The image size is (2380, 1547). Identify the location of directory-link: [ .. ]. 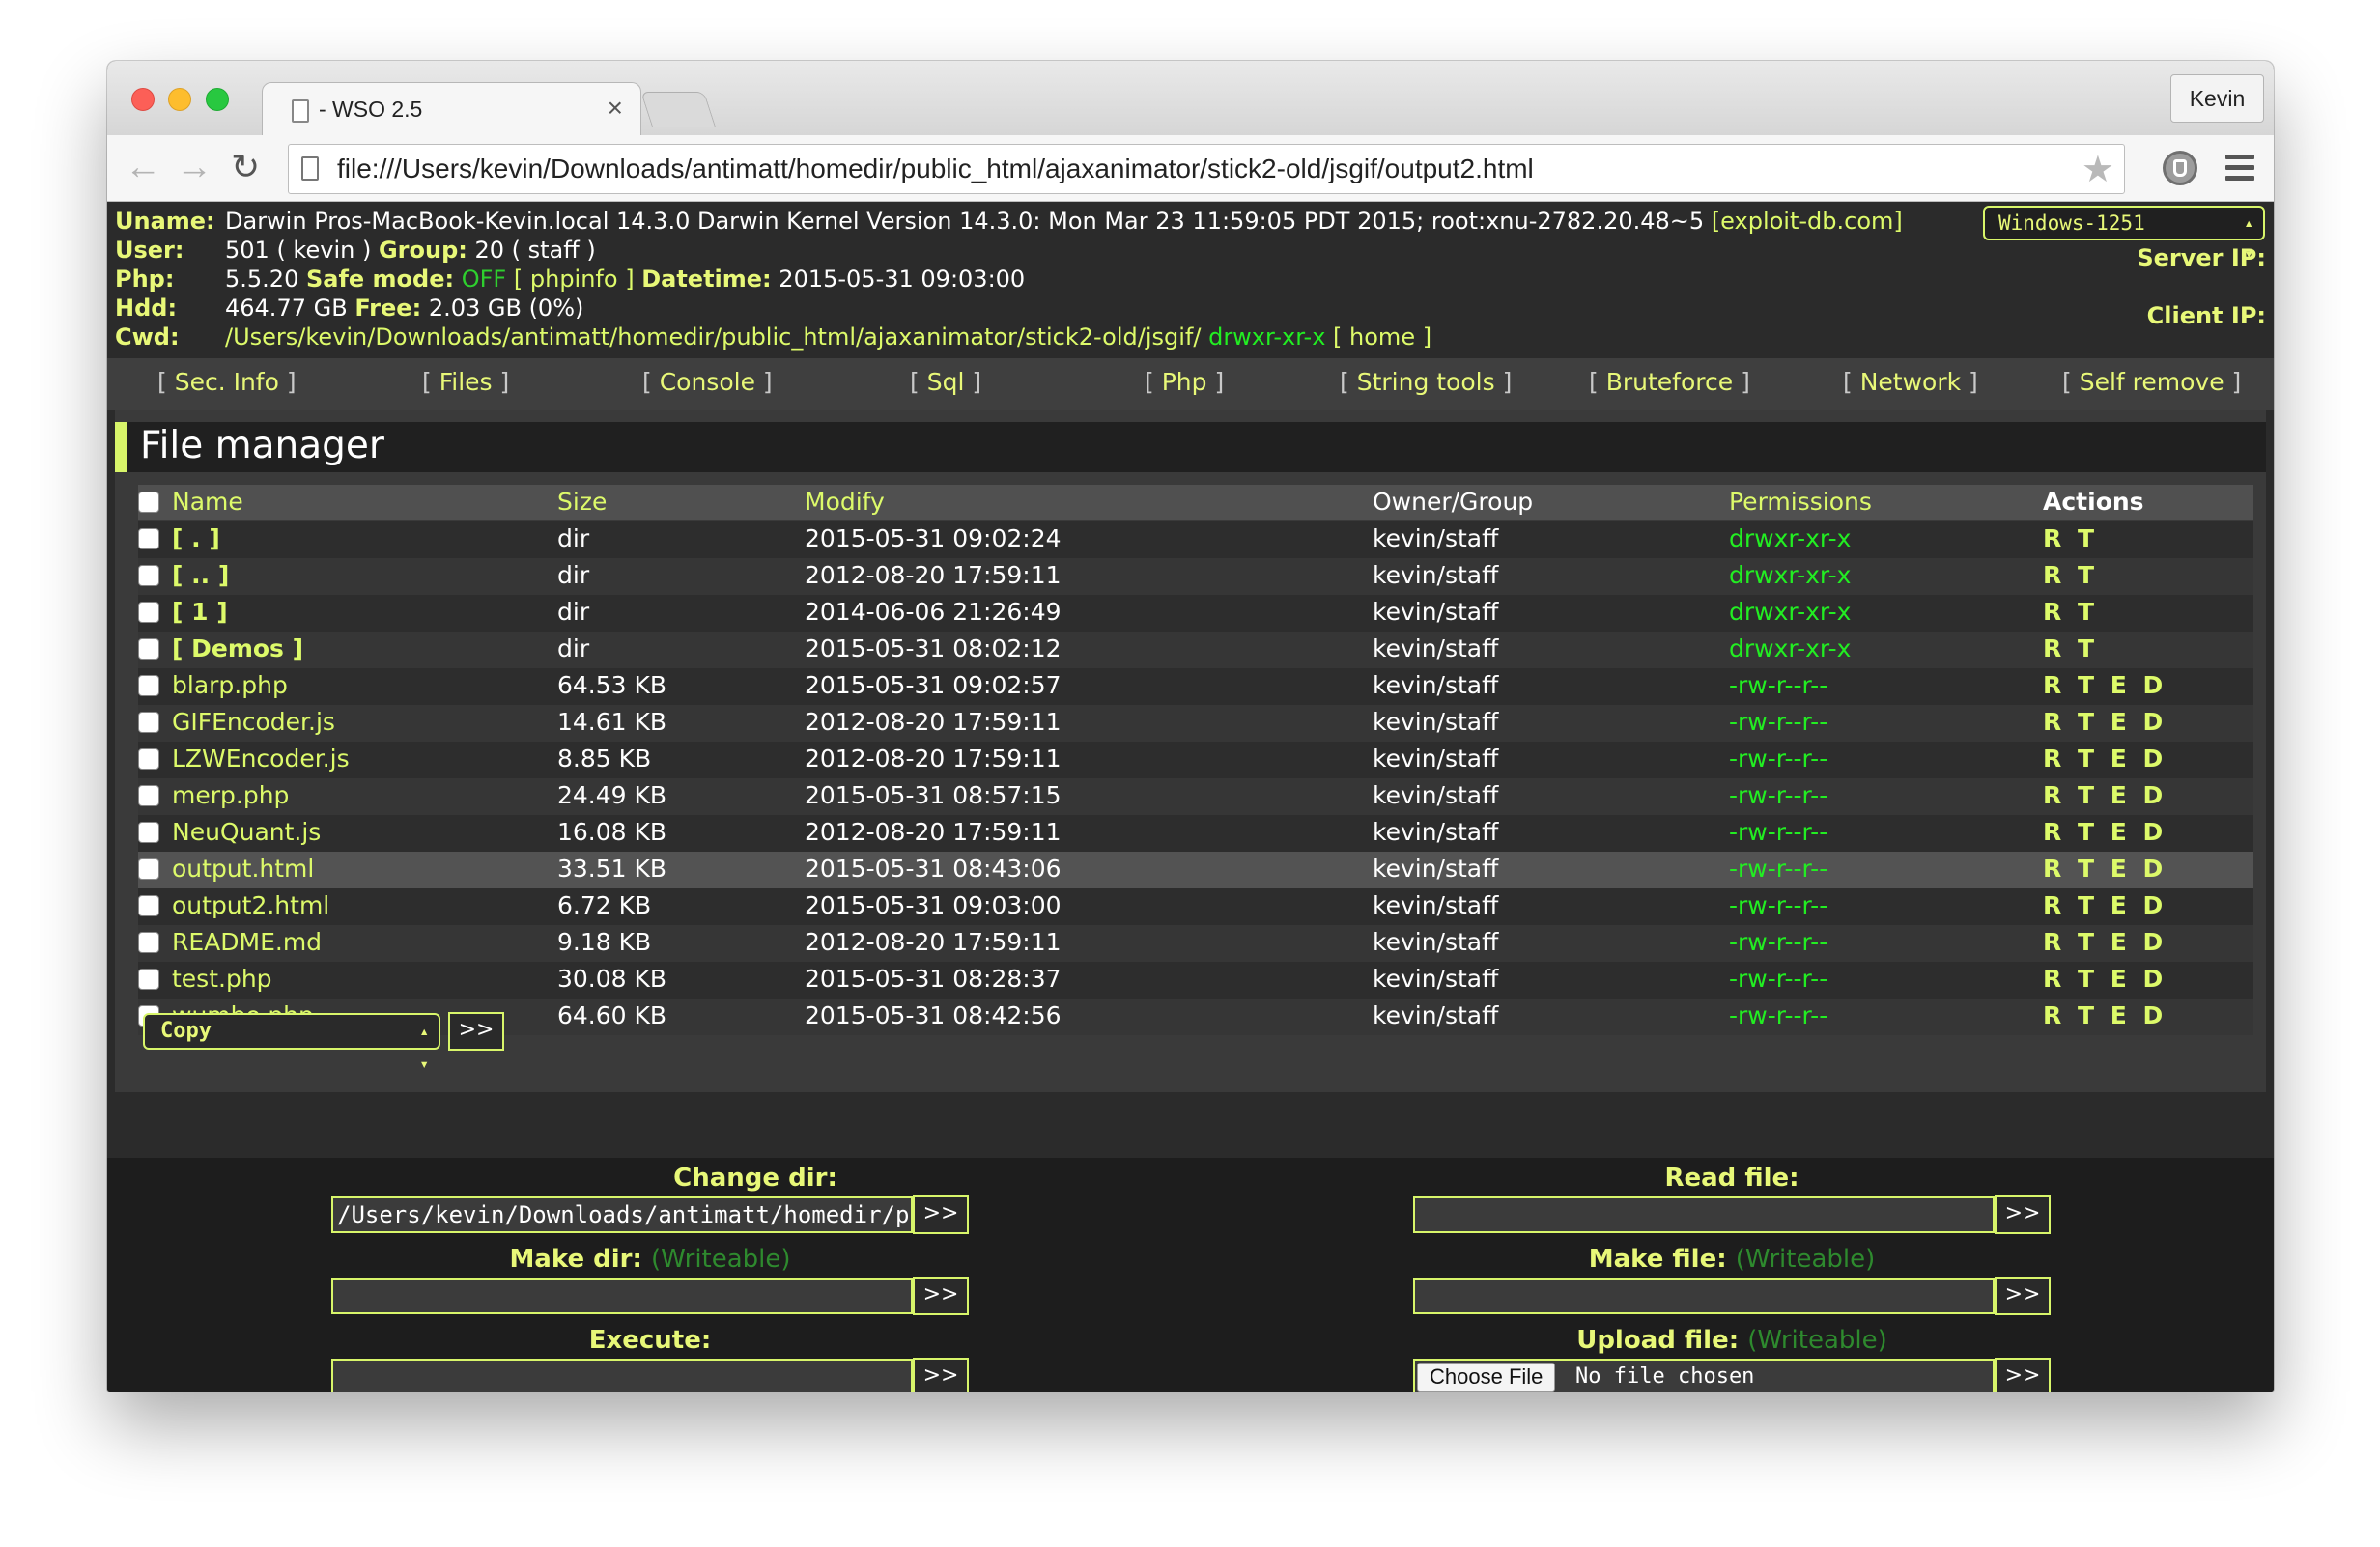
(201, 575).